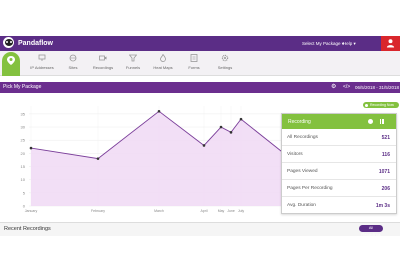  I want to click on recordings-icon, so click(103, 58).